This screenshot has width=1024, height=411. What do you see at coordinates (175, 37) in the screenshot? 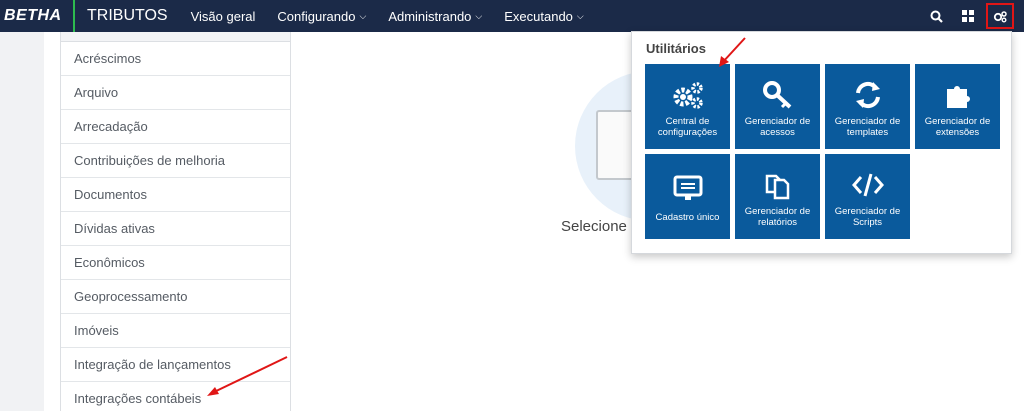
I see `sidebar-header` at bounding box center [175, 37].